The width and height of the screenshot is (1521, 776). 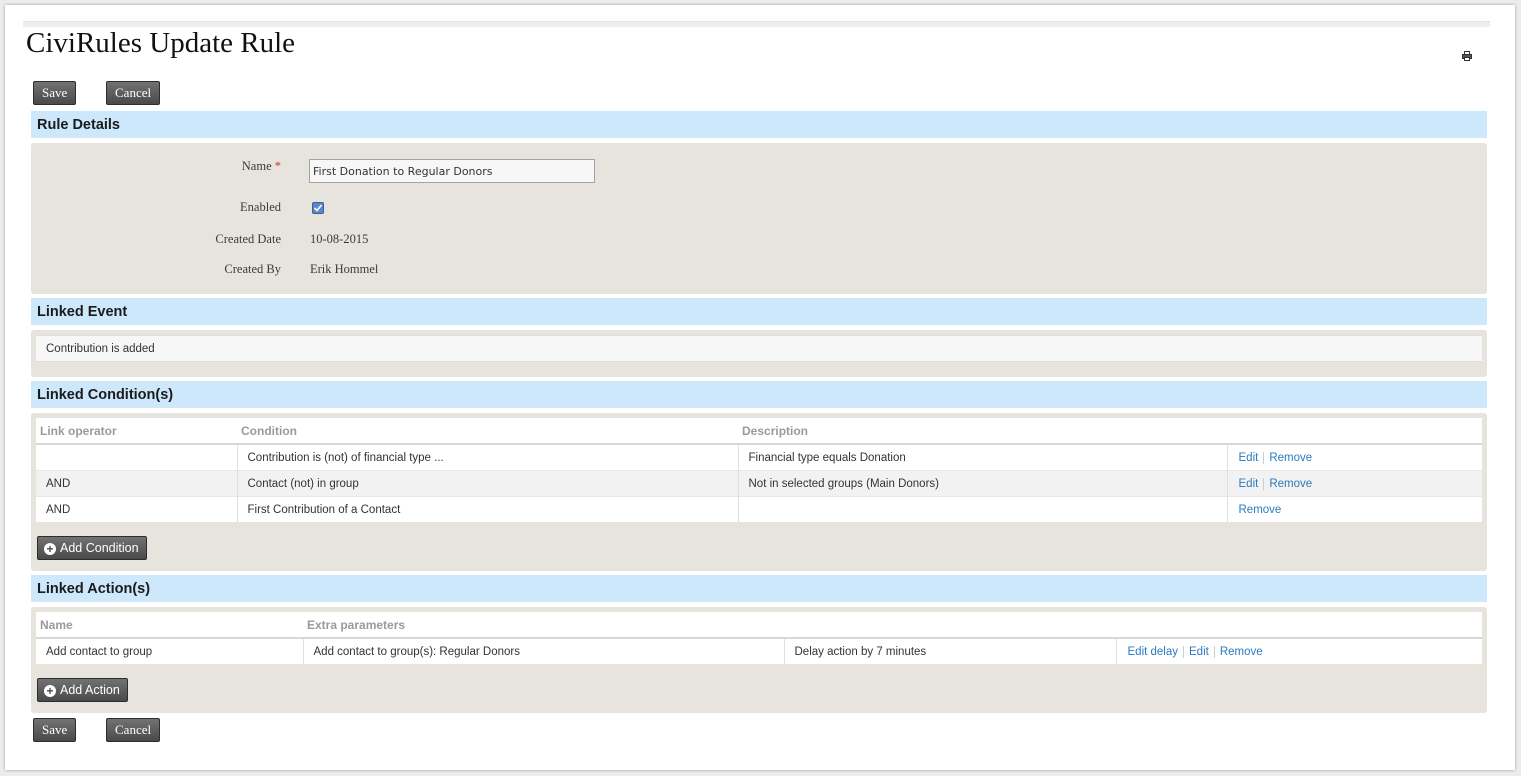 I want to click on condition-description, so click(x=982, y=509).